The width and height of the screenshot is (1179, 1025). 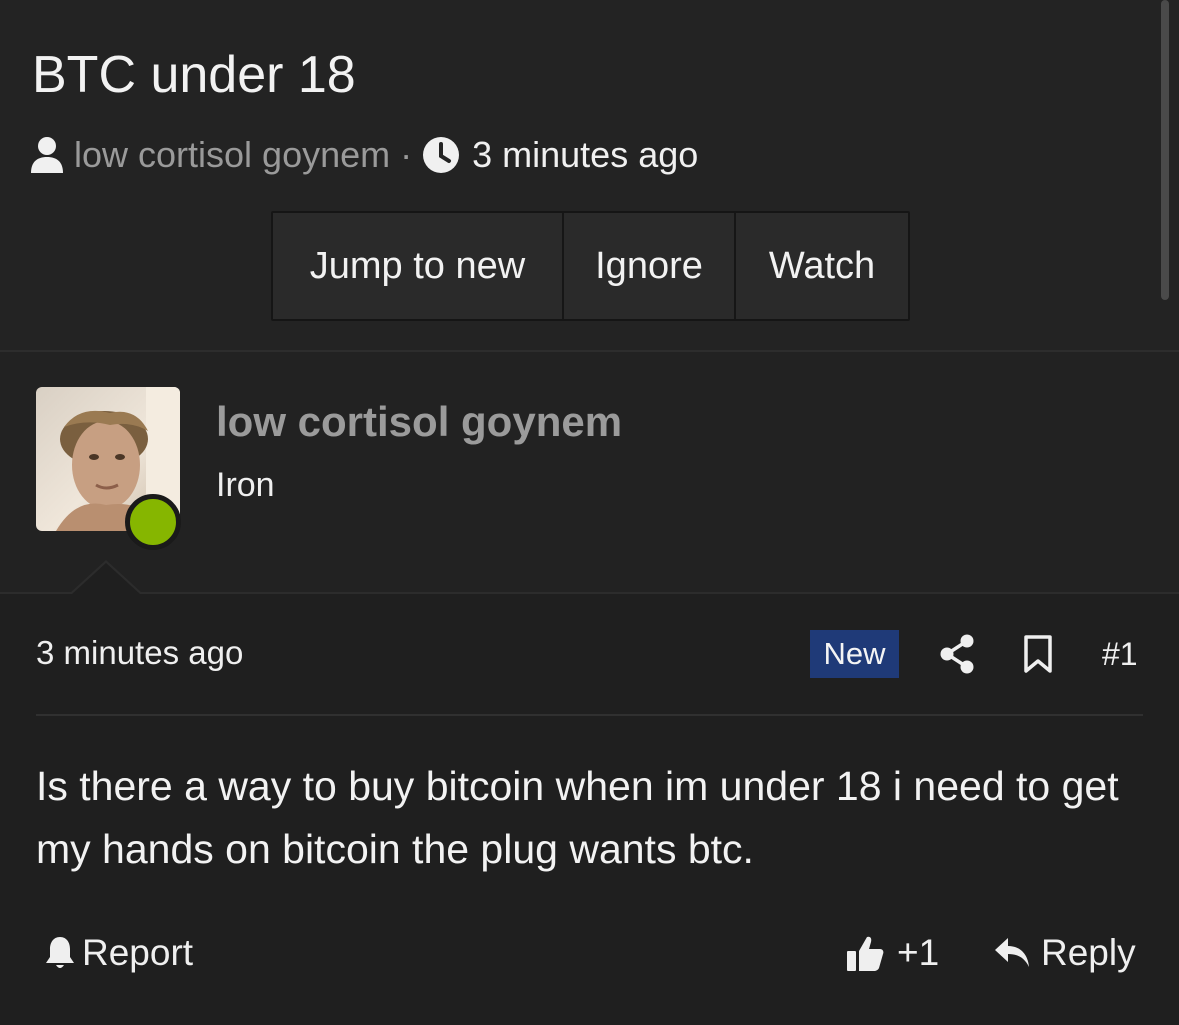 I want to click on user-block-divider, so click(x=589, y=593).